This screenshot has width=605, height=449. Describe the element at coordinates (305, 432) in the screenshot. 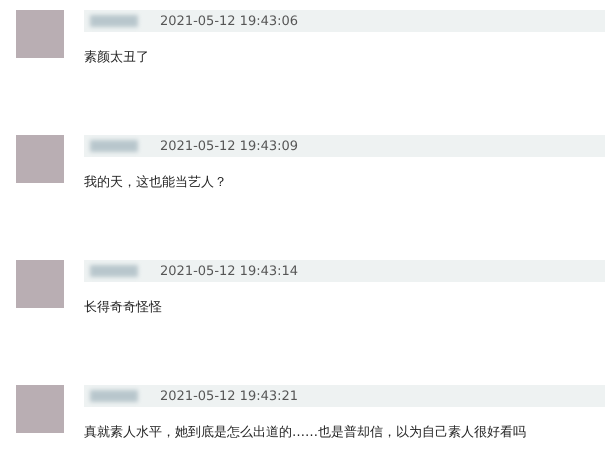

I see `comment-text: 真就素人水平，她到底是怎么出道的……也是普却信，以为自己素人很好看吗` at that location.